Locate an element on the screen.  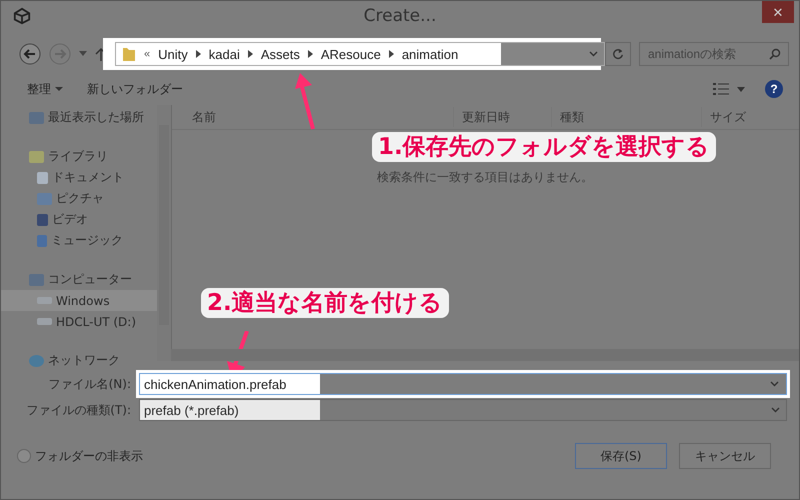
annotation-text: 1.保存先のフォルダを選択する is located at coordinates (544, 147).